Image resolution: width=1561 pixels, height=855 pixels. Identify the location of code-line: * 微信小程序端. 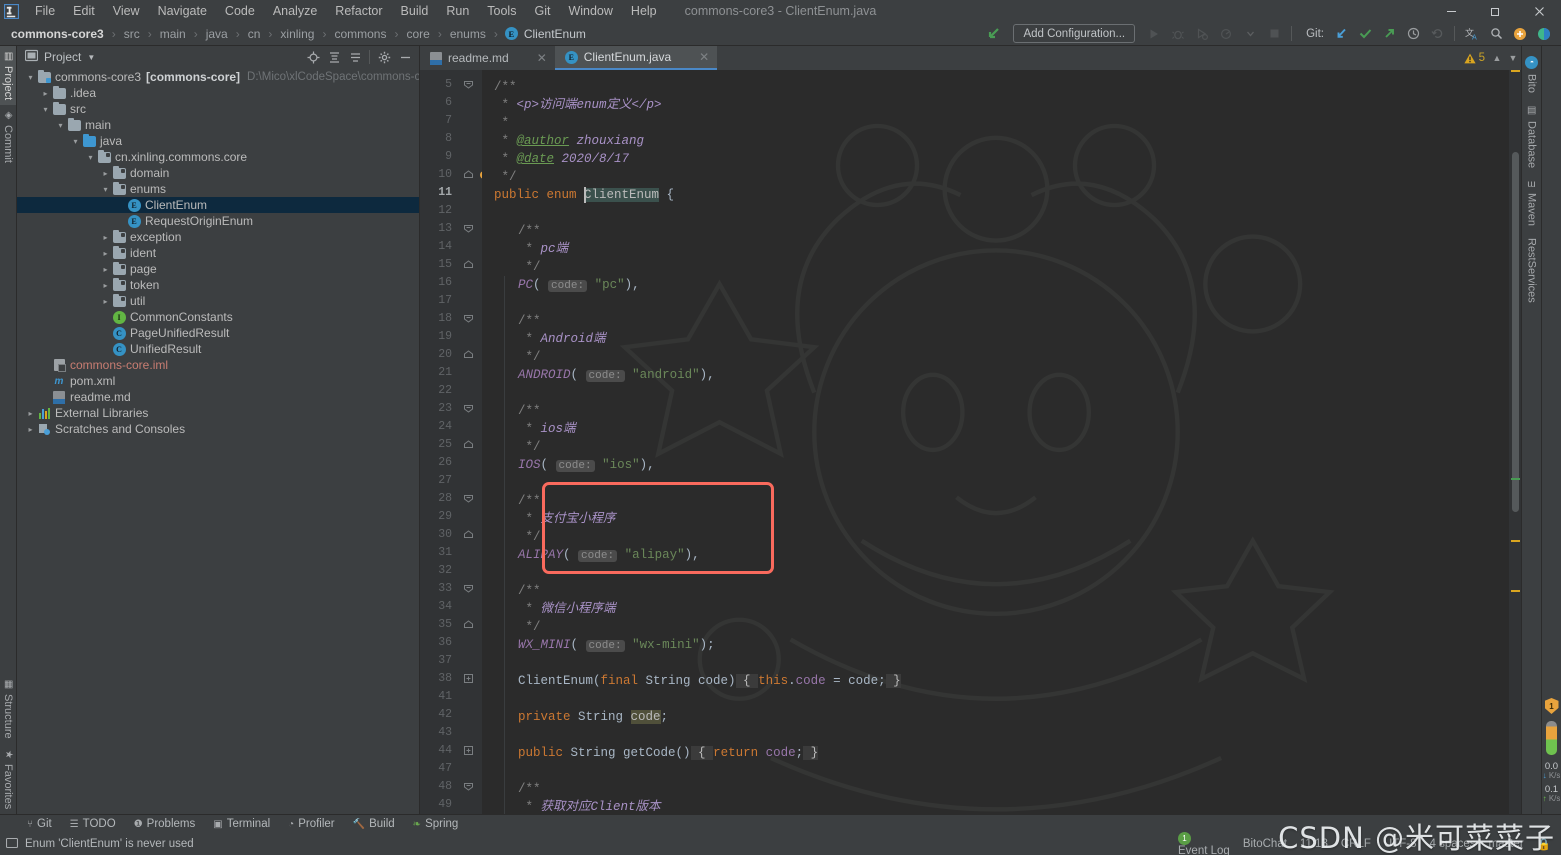
(567, 609).